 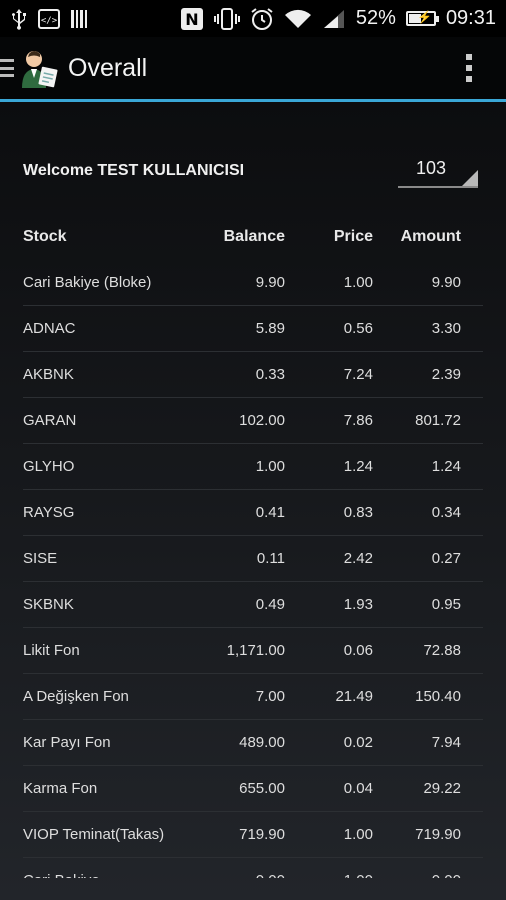 What do you see at coordinates (45, 236) in the screenshot?
I see `header-stock: Stock` at bounding box center [45, 236].